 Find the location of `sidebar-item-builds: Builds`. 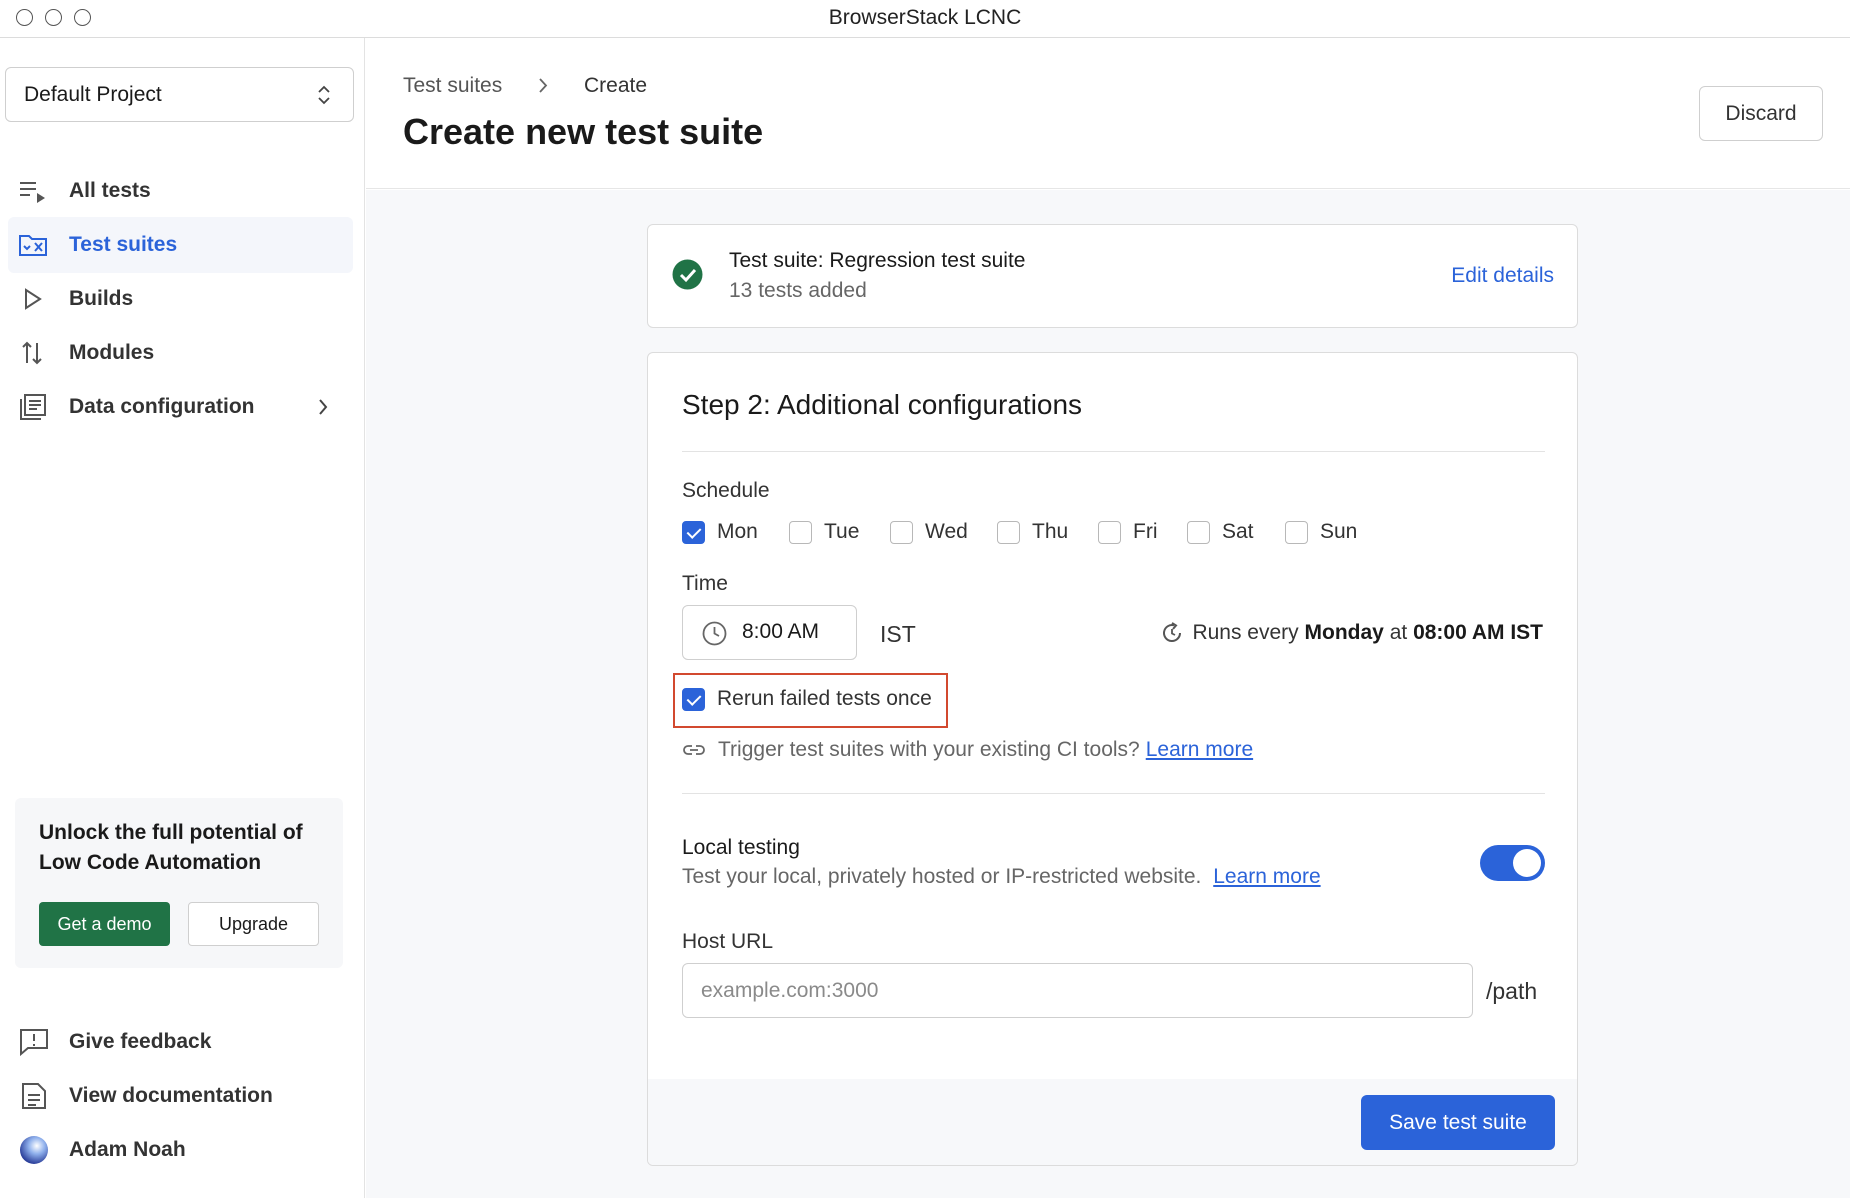

sidebar-item-builds: Builds is located at coordinates (180, 299).